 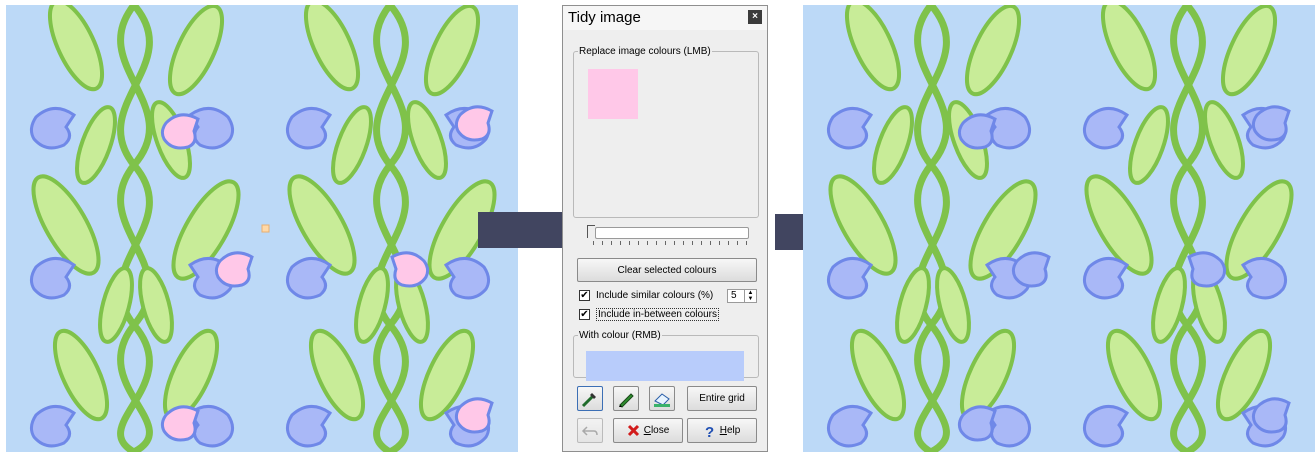 I want to click on help-label: Help, so click(x=730, y=430).